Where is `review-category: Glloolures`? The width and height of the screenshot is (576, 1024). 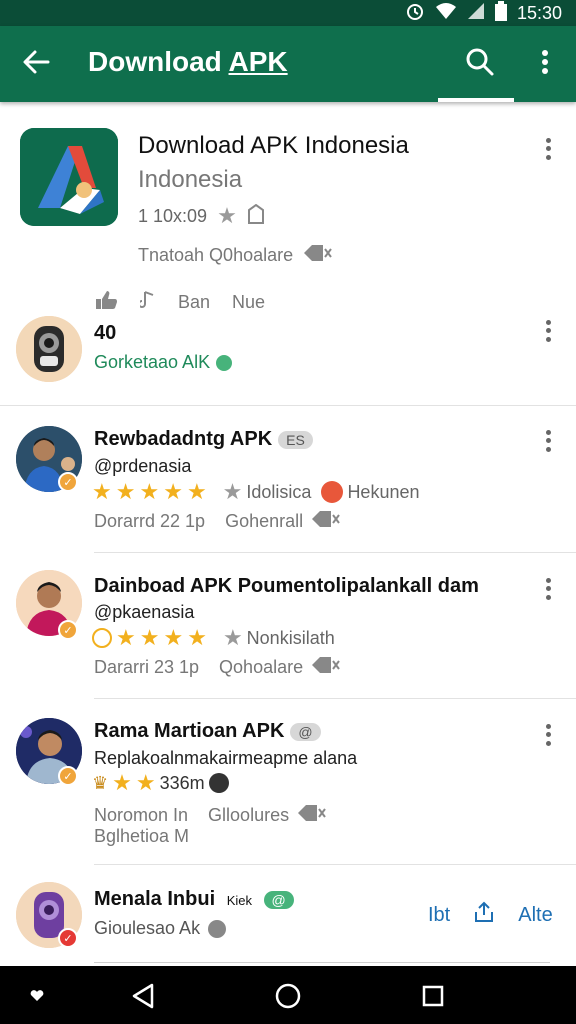 review-category: Glloolures is located at coordinates (249, 815).